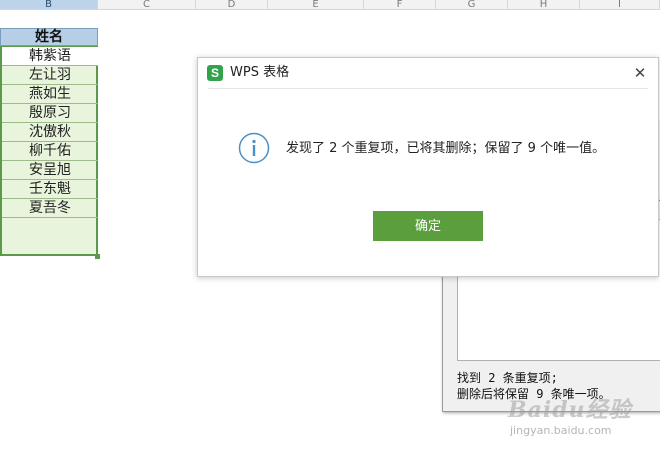 Image resolution: width=660 pixels, height=450 pixels. What do you see at coordinates (50, 94) in the screenshot?
I see `cell-name-3: 燕如生` at bounding box center [50, 94].